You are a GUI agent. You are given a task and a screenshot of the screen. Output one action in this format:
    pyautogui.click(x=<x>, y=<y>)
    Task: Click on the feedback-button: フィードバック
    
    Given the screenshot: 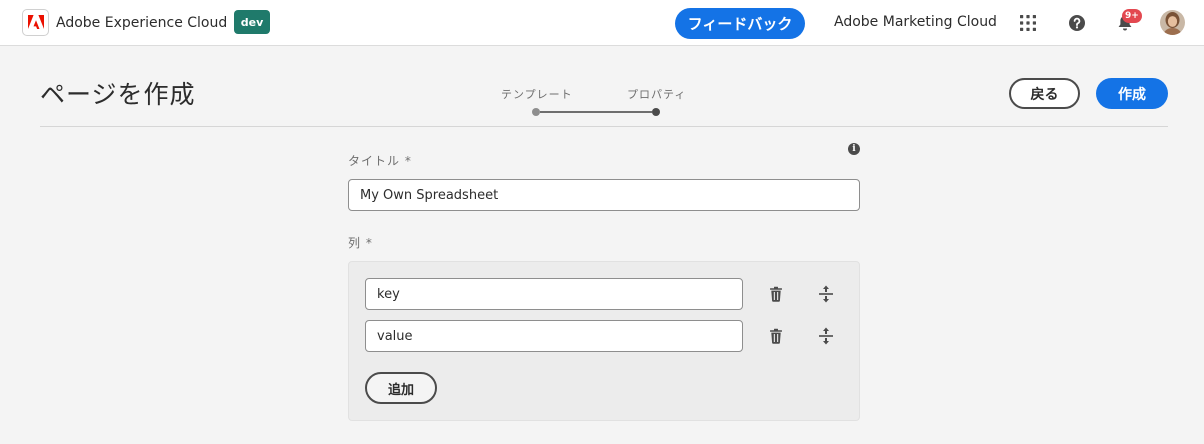 What is the action you would take?
    pyautogui.click(x=740, y=23)
    